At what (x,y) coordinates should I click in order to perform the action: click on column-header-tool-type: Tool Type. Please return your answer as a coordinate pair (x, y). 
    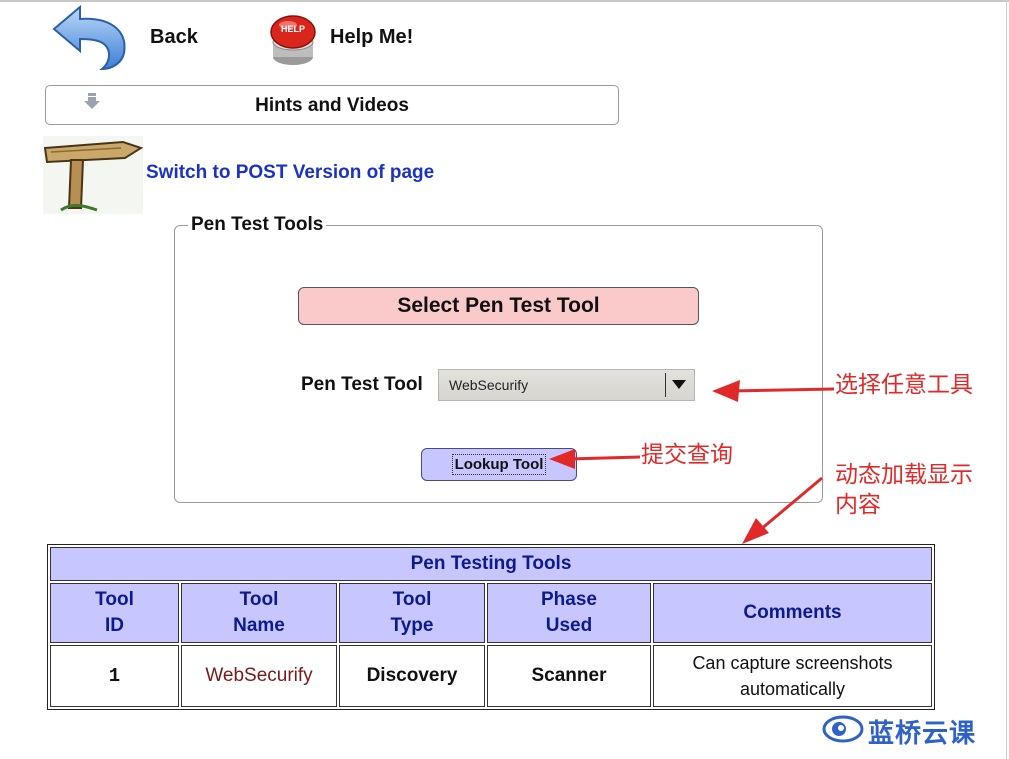
    Looking at the image, I should click on (412, 613).